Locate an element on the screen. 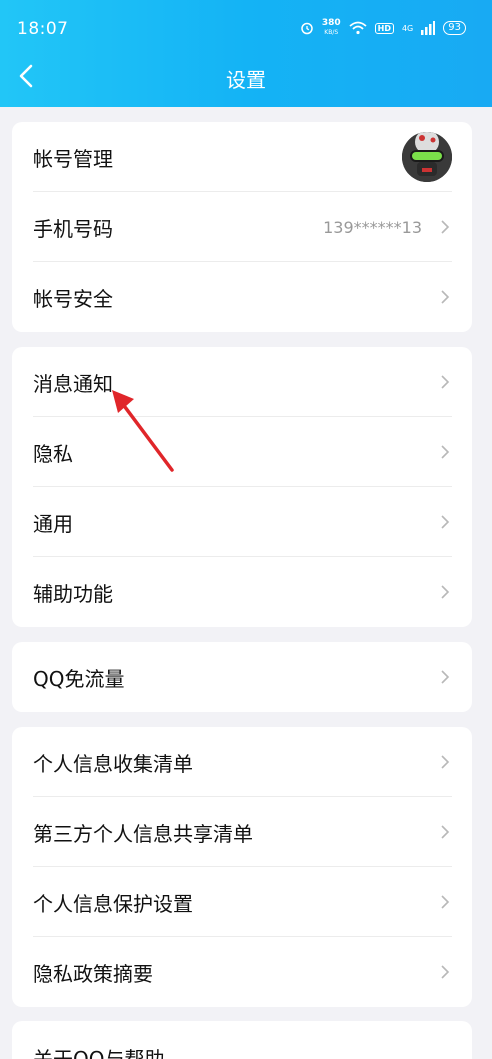 The image size is (492, 1059). wifi-icon is located at coordinates (358, 28).